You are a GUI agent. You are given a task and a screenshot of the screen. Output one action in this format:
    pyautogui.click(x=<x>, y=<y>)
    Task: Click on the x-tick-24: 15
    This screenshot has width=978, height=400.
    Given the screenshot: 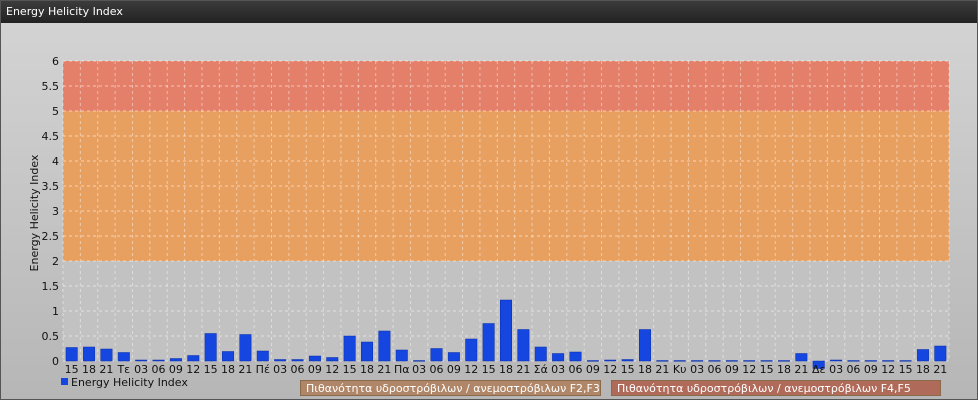 What is the action you would take?
    pyautogui.click(x=489, y=369)
    